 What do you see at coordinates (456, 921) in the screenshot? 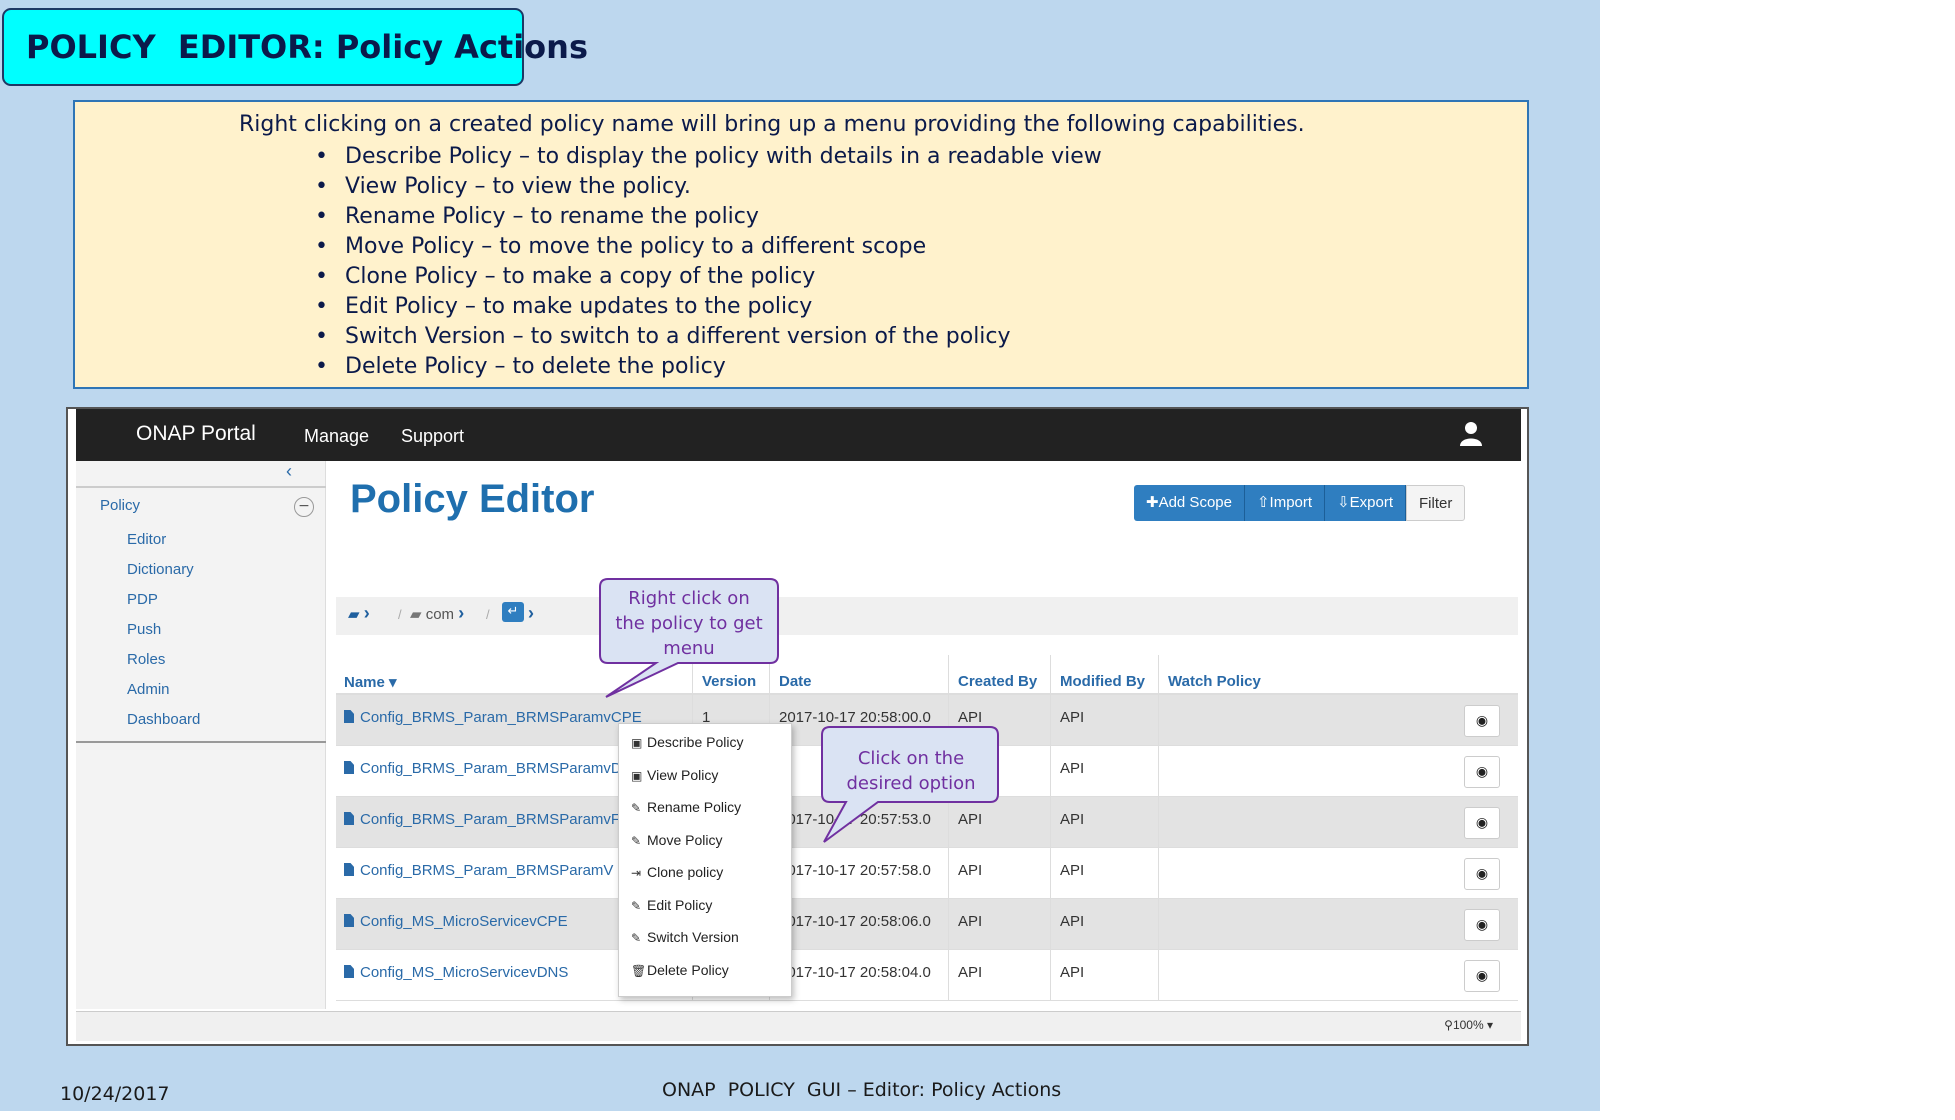
I see `policy-name-link: Config_MS_MicroServicevCPE` at bounding box center [456, 921].